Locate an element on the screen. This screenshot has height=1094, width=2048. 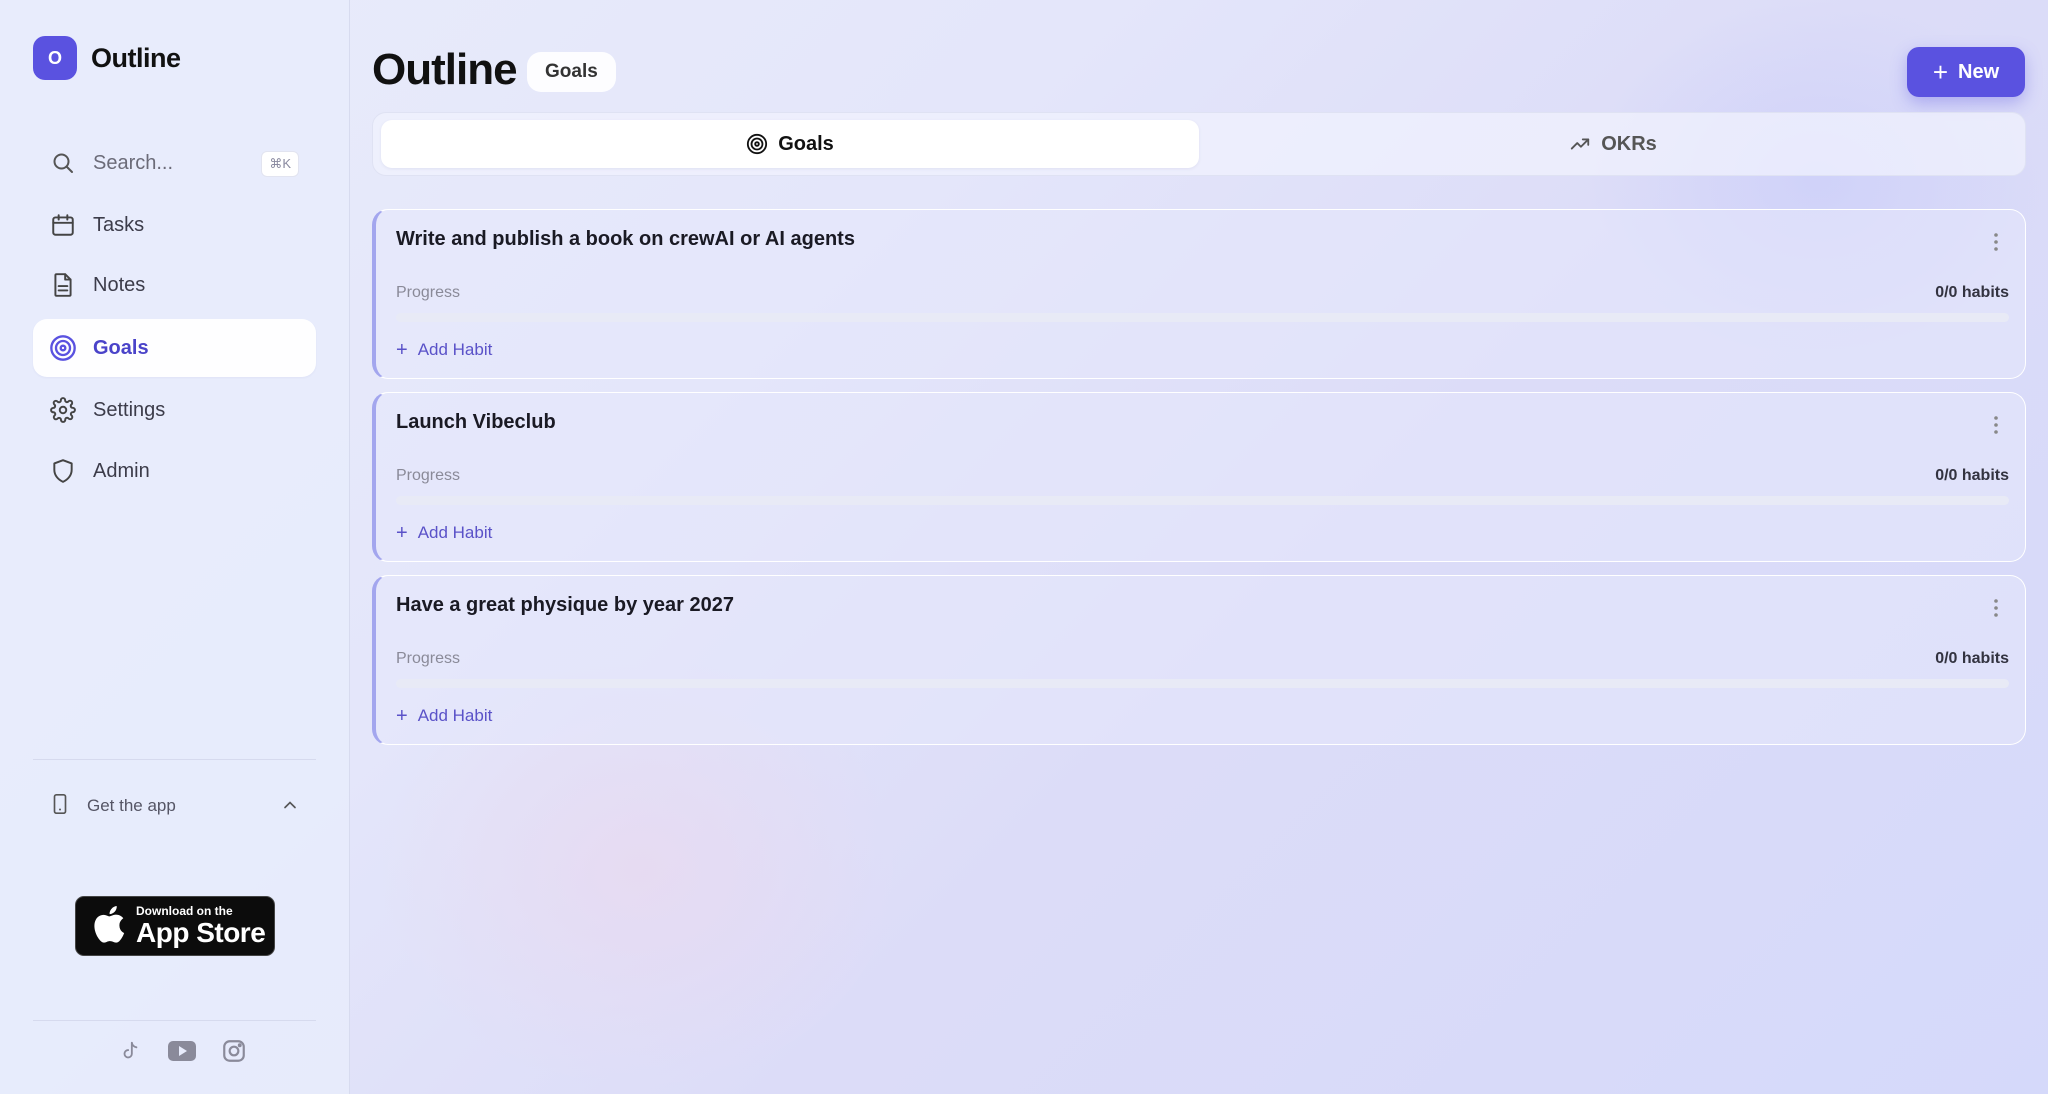
view-tabs: Goals OKRs is located at coordinates (1199, 144).